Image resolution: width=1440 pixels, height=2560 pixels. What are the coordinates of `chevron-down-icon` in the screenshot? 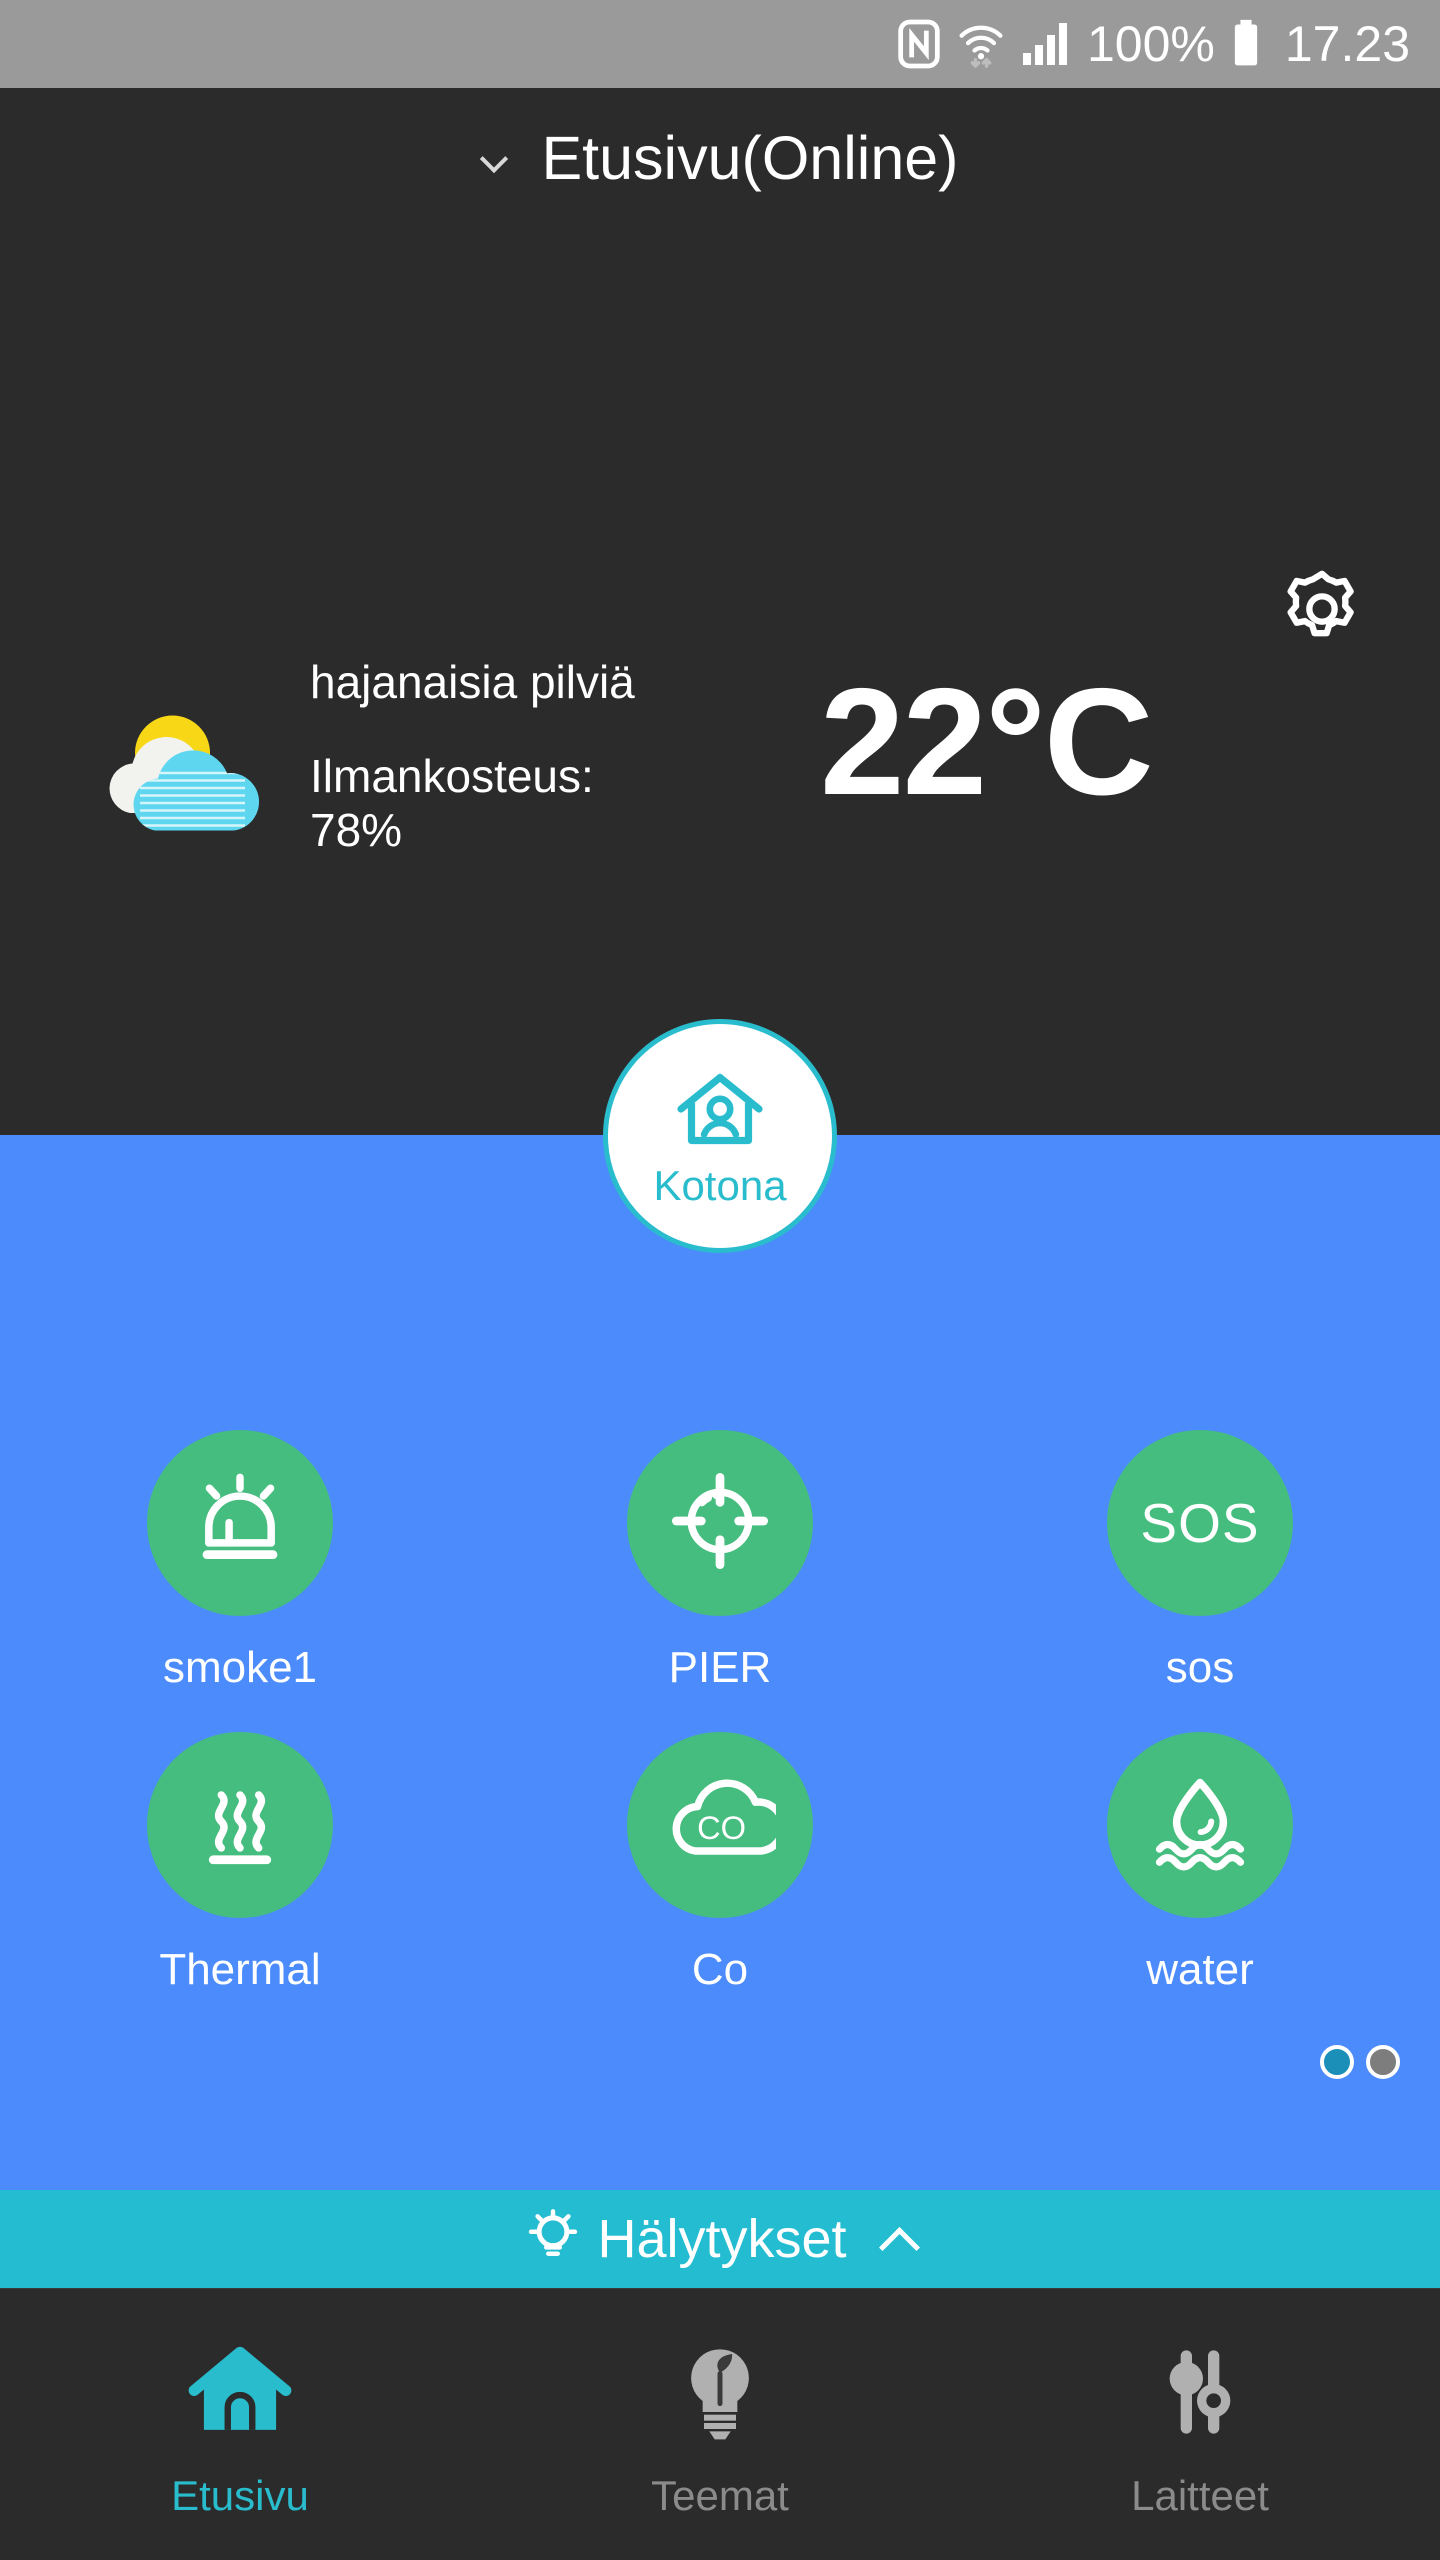 It's located at (495, 158).